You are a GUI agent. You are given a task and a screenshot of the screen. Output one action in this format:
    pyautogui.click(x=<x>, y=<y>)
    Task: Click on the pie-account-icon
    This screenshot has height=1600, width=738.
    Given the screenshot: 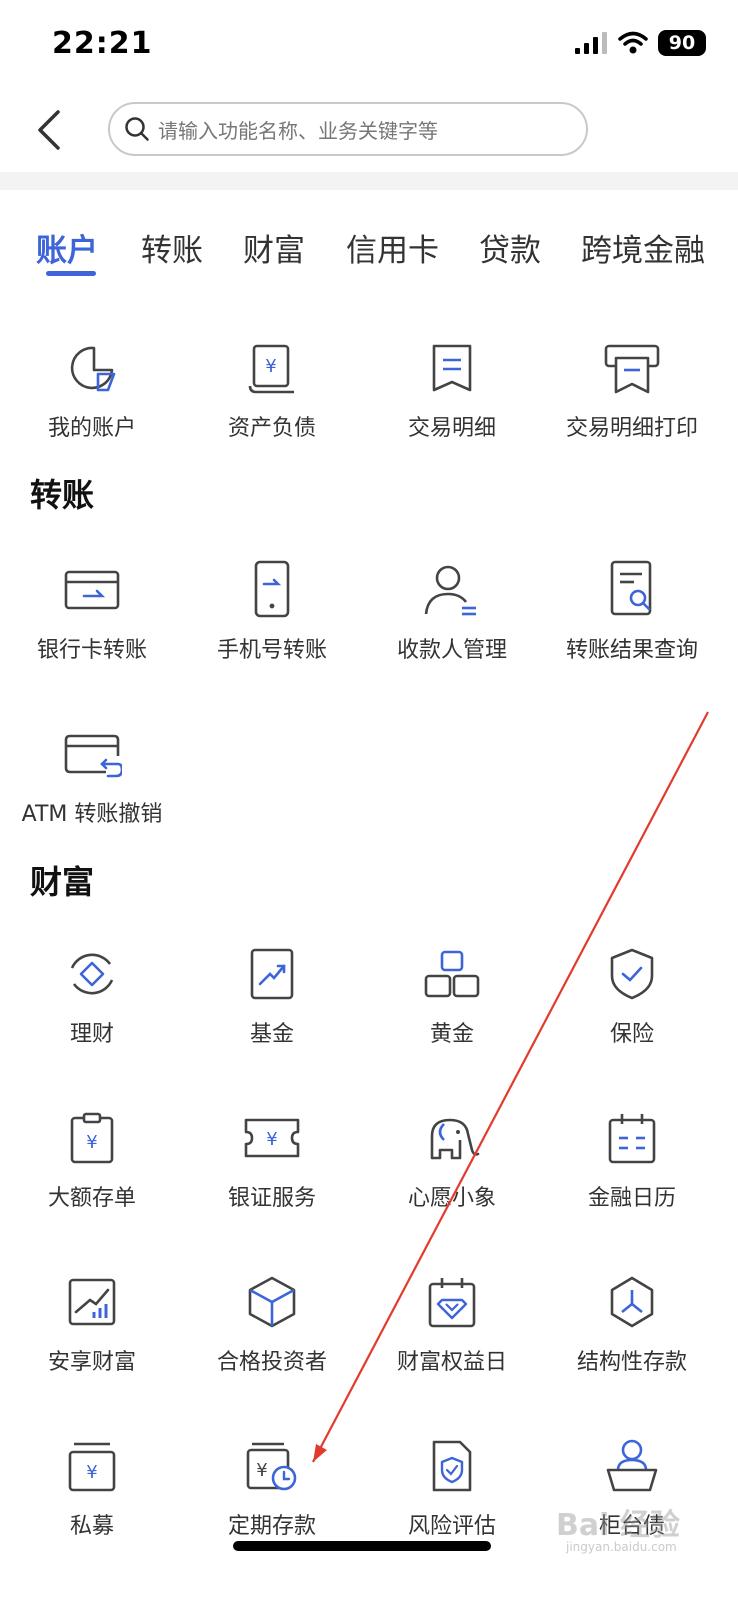 What is the action you would take?
    pyautogui.click(x=92, y=368)
    